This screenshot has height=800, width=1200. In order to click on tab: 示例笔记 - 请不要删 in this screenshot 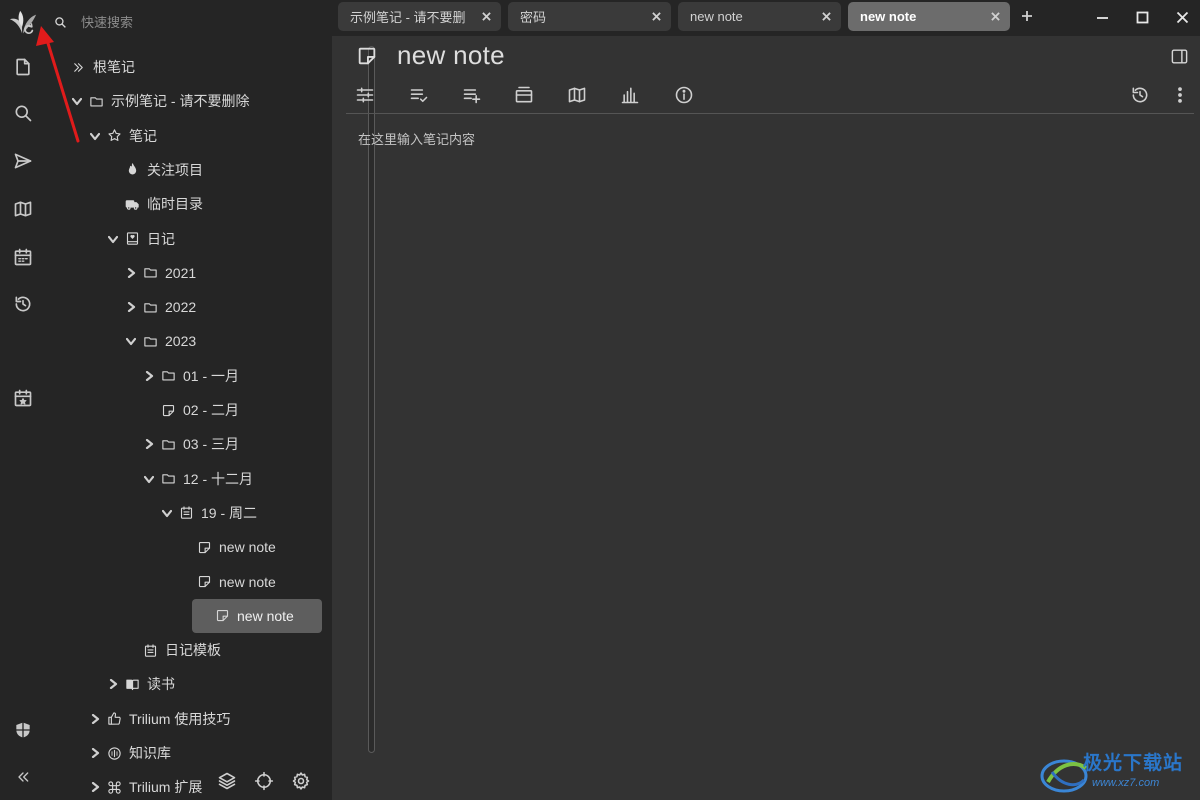, I will do `click(419, 16)`.